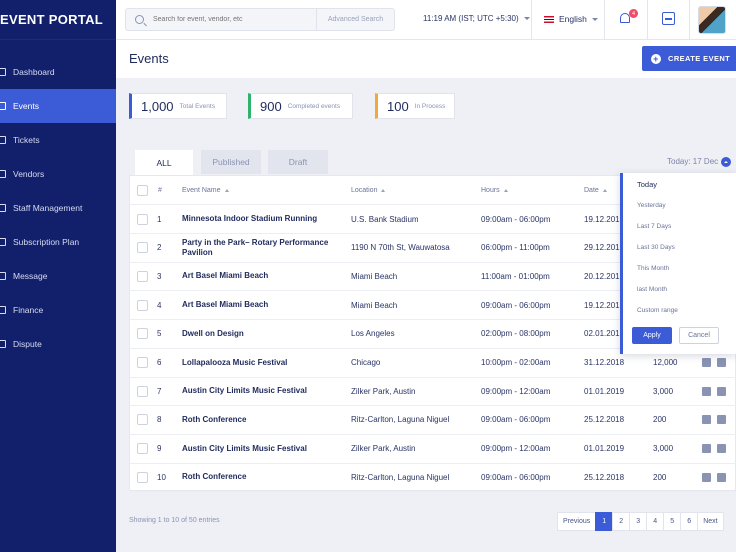  I want to click on sidebar-item-message: Message, so click(58, 276).